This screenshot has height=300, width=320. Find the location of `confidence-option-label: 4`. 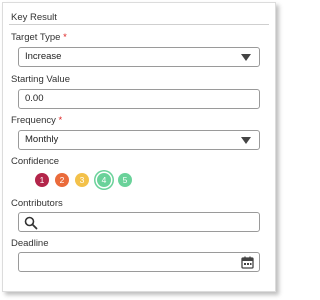

confidence-option-label: 4 is located at coordinates (104, 180).